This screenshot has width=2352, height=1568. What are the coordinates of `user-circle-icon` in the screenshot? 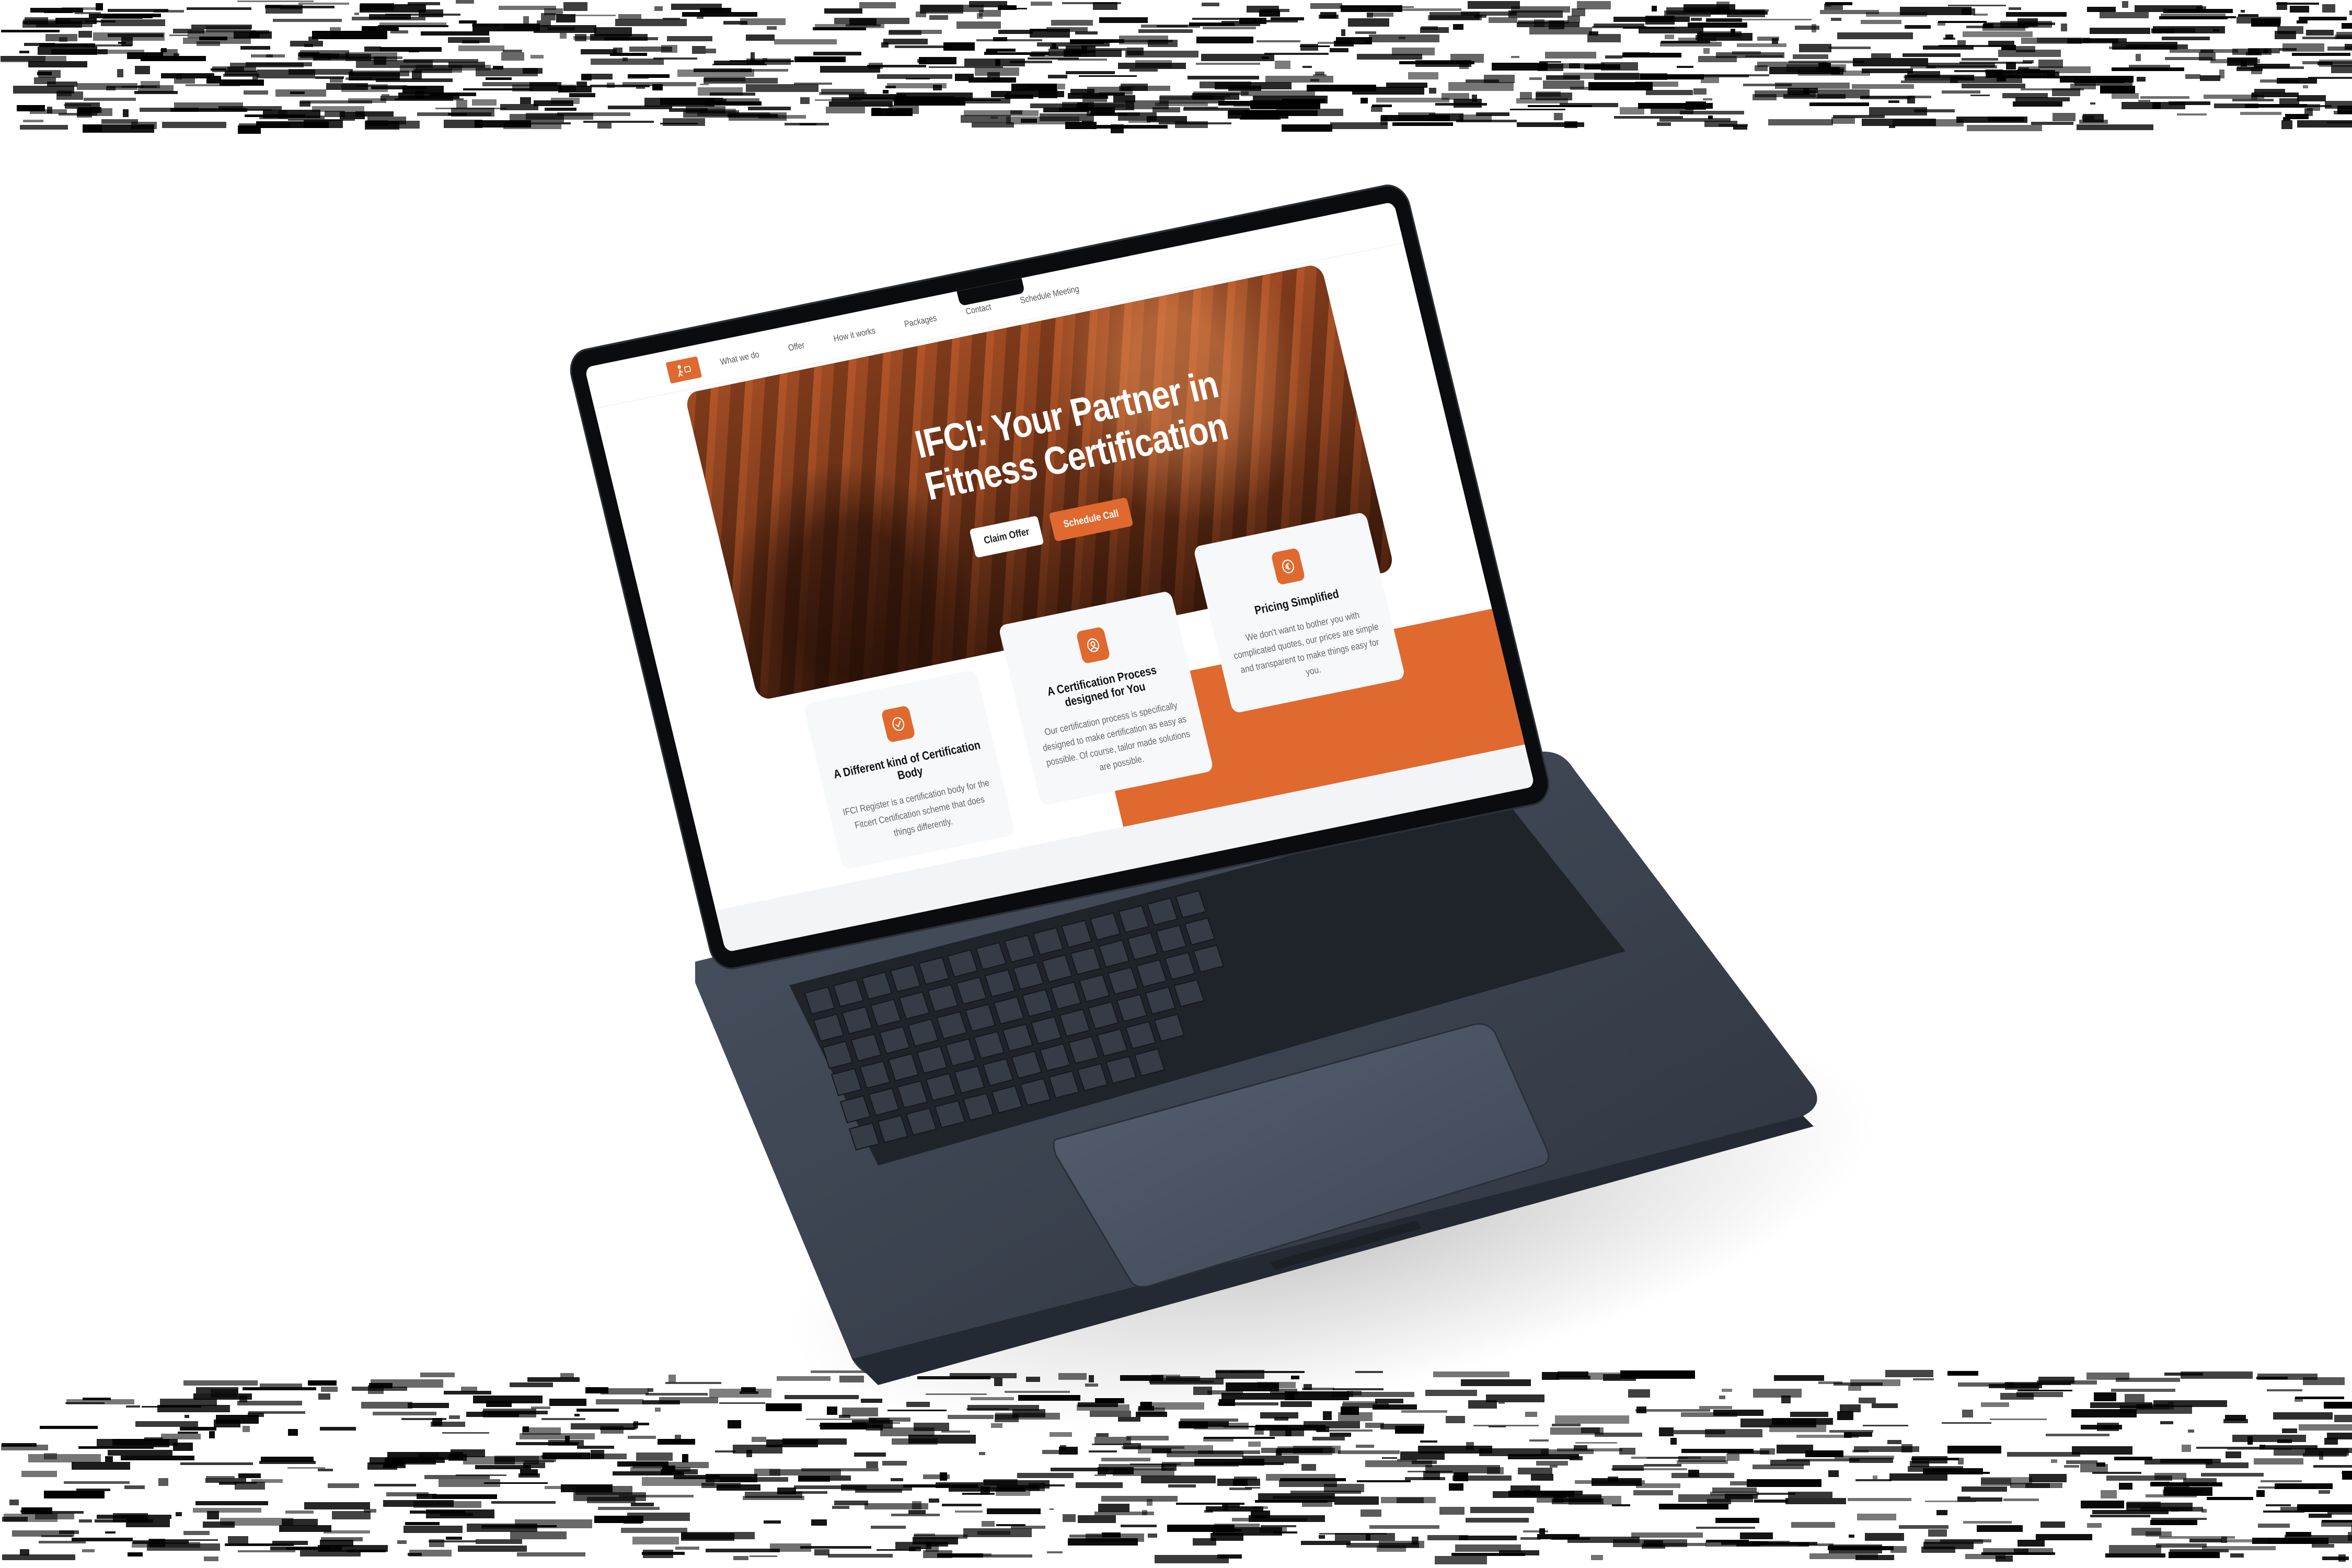 It's located at (1093, 645).